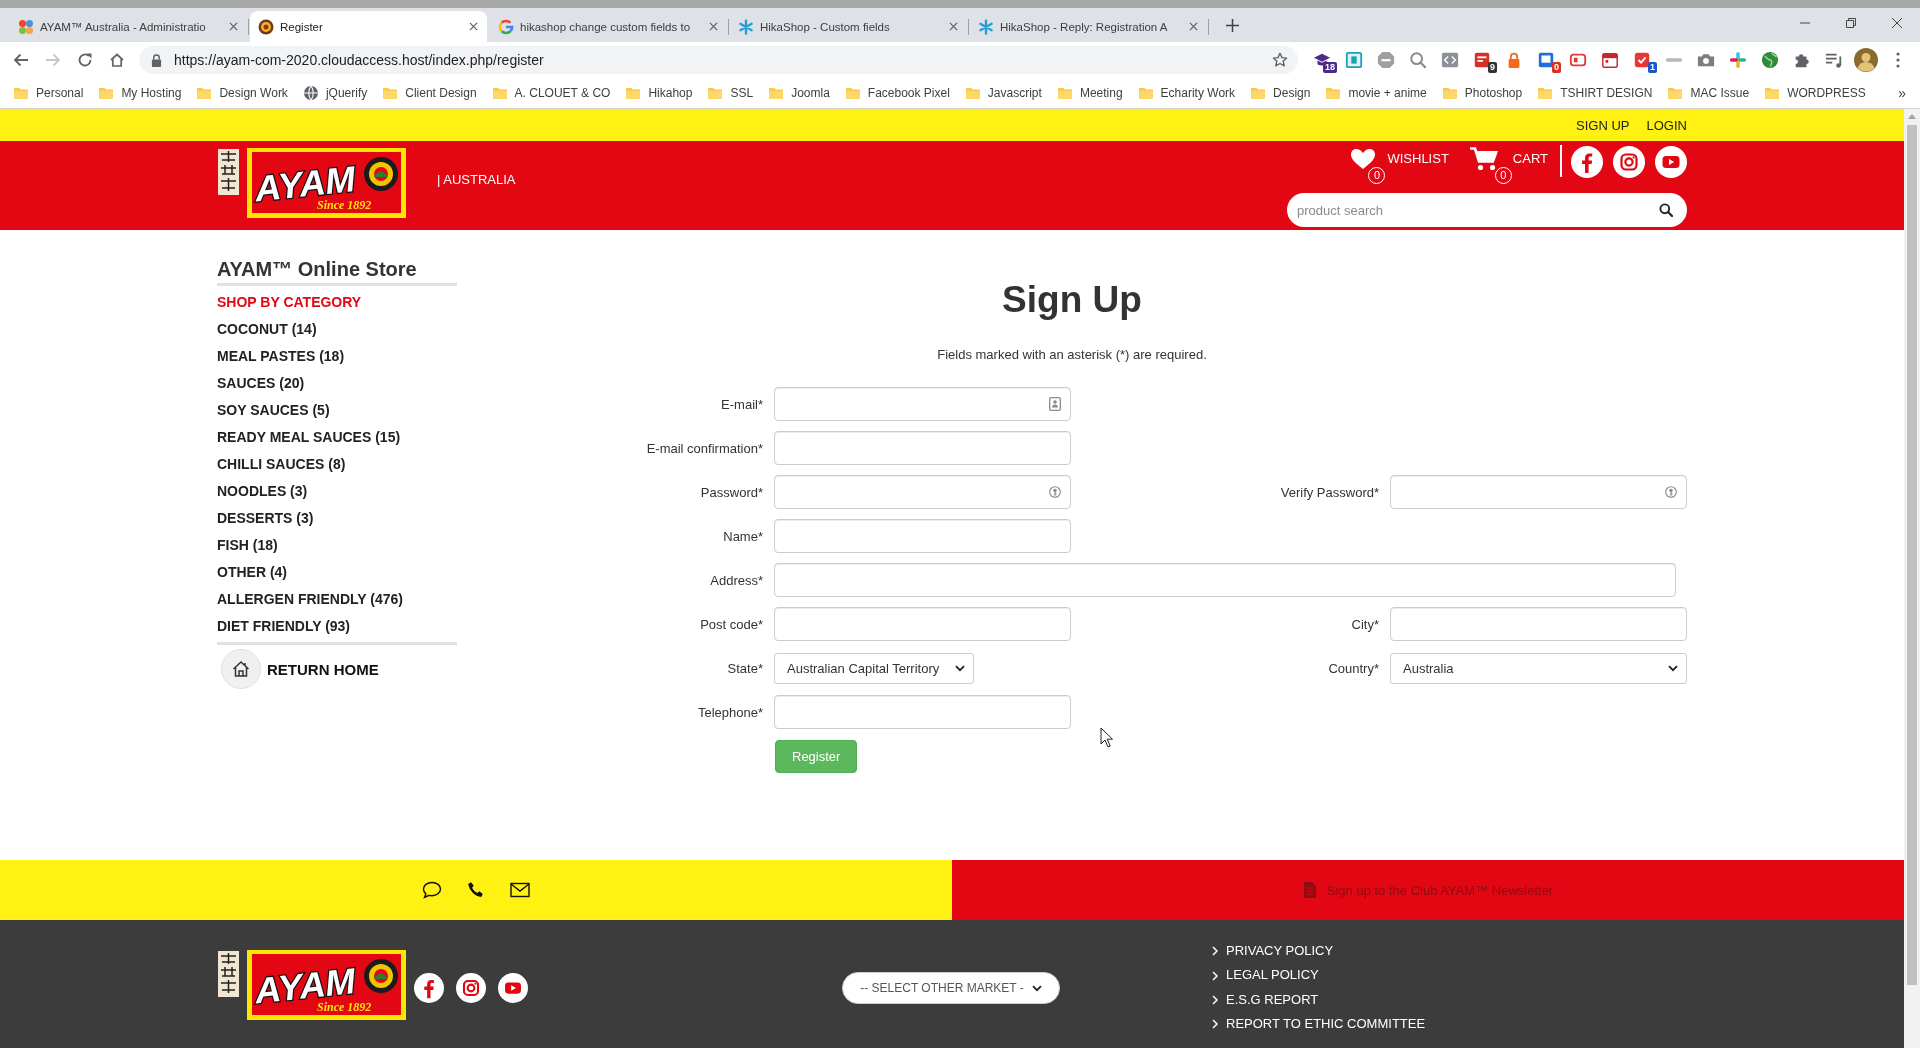  I want to click on scrollbar-track, so click(1912, 578).